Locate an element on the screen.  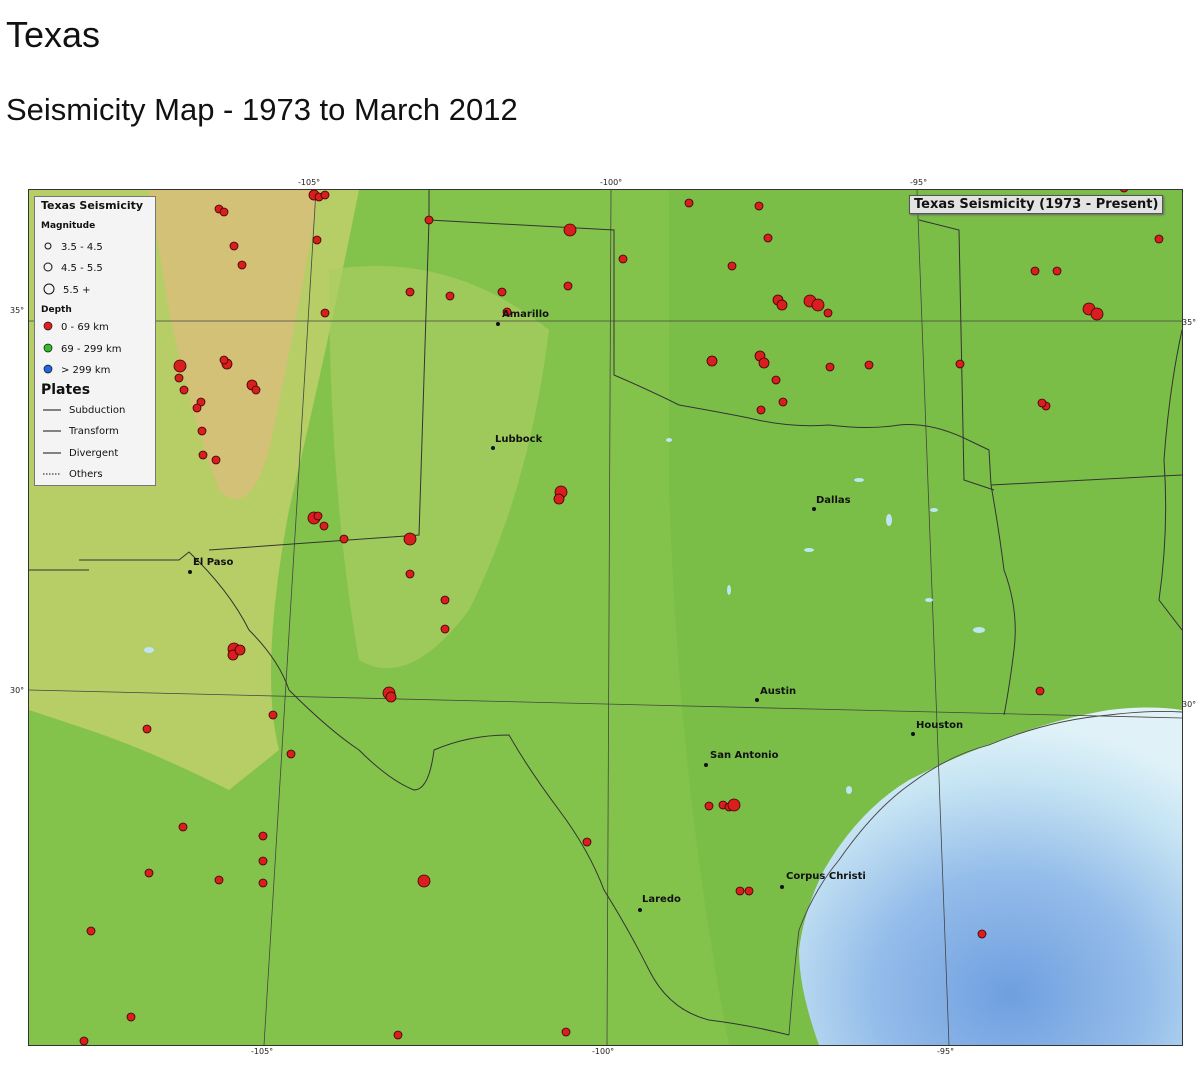
green-dot-icon is located at coordinates (48, 349).